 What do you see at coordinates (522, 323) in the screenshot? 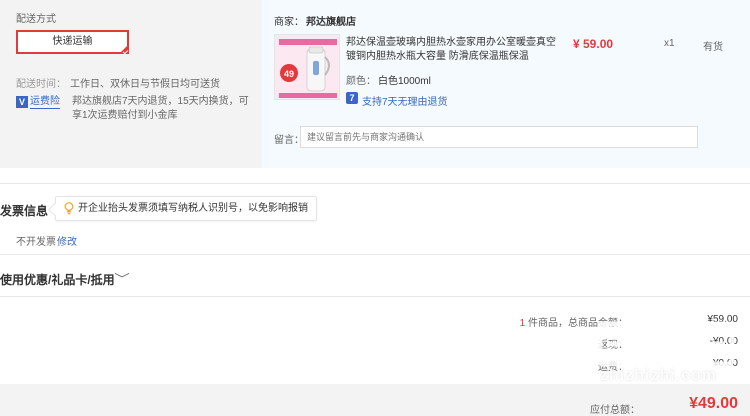
I see `summary-item-count: 1` at bounding box center [522, 323].